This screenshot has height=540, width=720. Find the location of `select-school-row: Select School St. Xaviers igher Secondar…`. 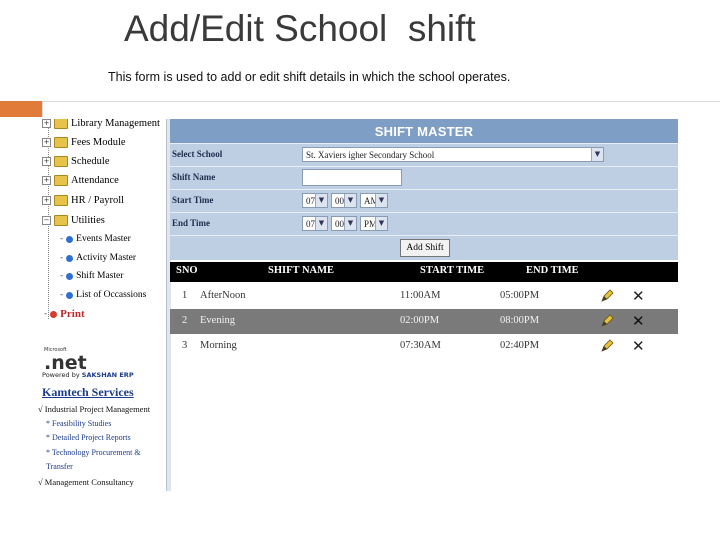

select-school-row: Select School St. Xaviers igher Secondar… is located at coordinates (424, 154).